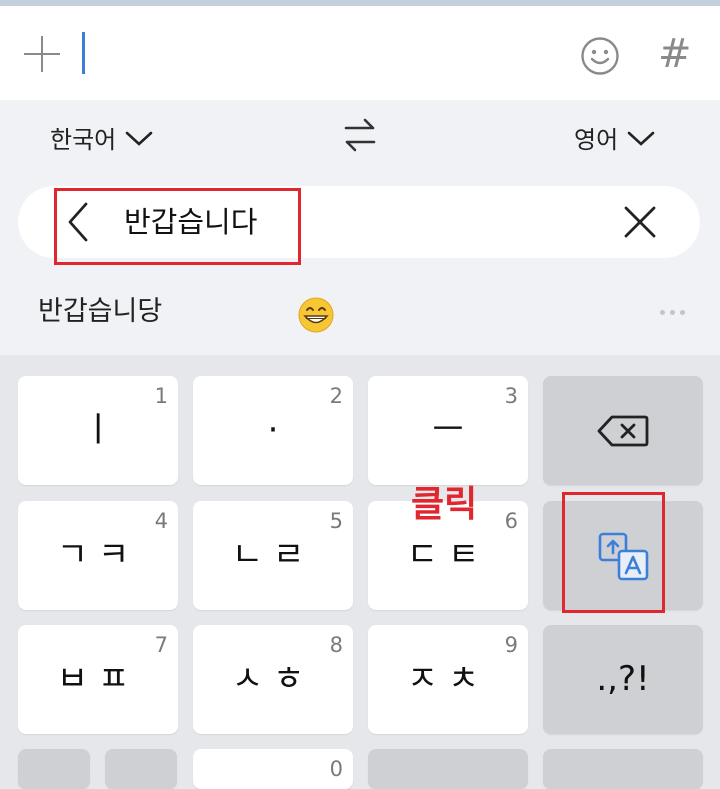 The height and width of the screenshot is (789, 720). I want to click on grinning-face-emoji, so click(316, 317).